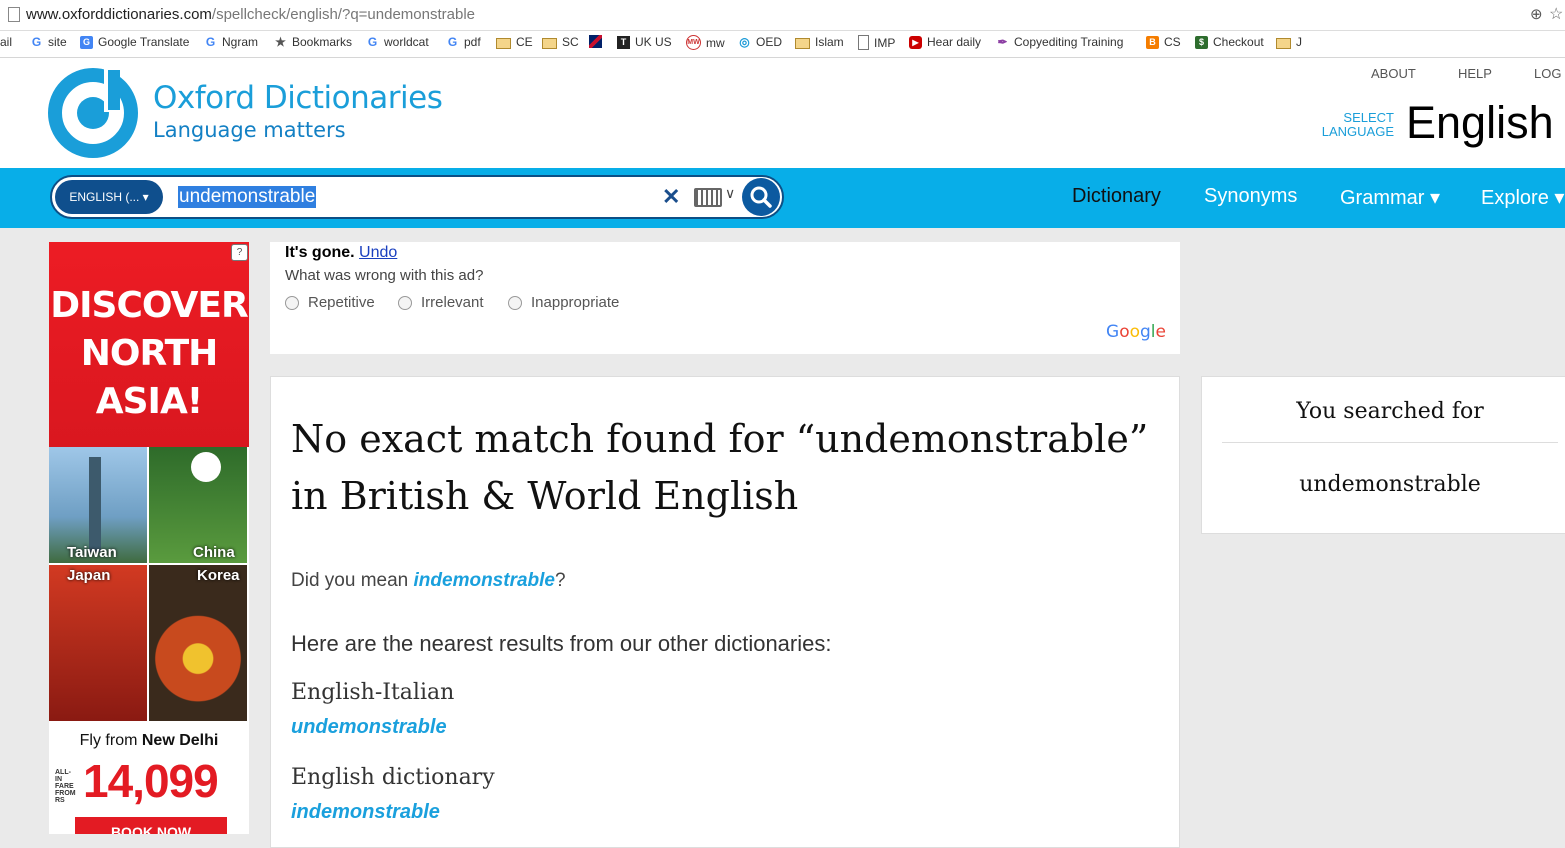 This screenshot has height=848, width=1565. I want to click on bookmark-checkout: $ Checkout, so click(1229, 42).